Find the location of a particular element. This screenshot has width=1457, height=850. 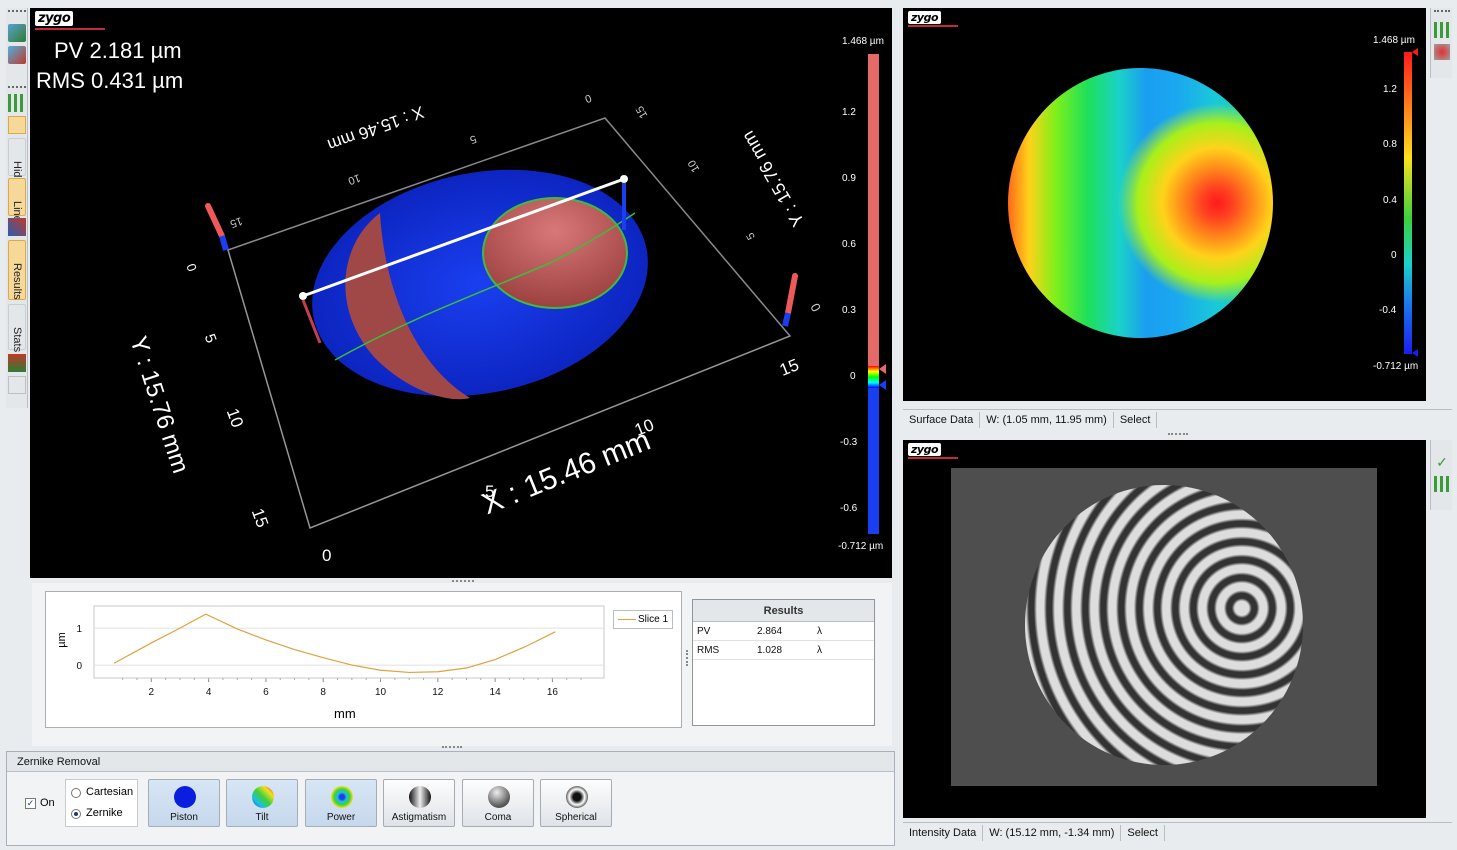

result-name: PV is located at coordinates (704, 631).